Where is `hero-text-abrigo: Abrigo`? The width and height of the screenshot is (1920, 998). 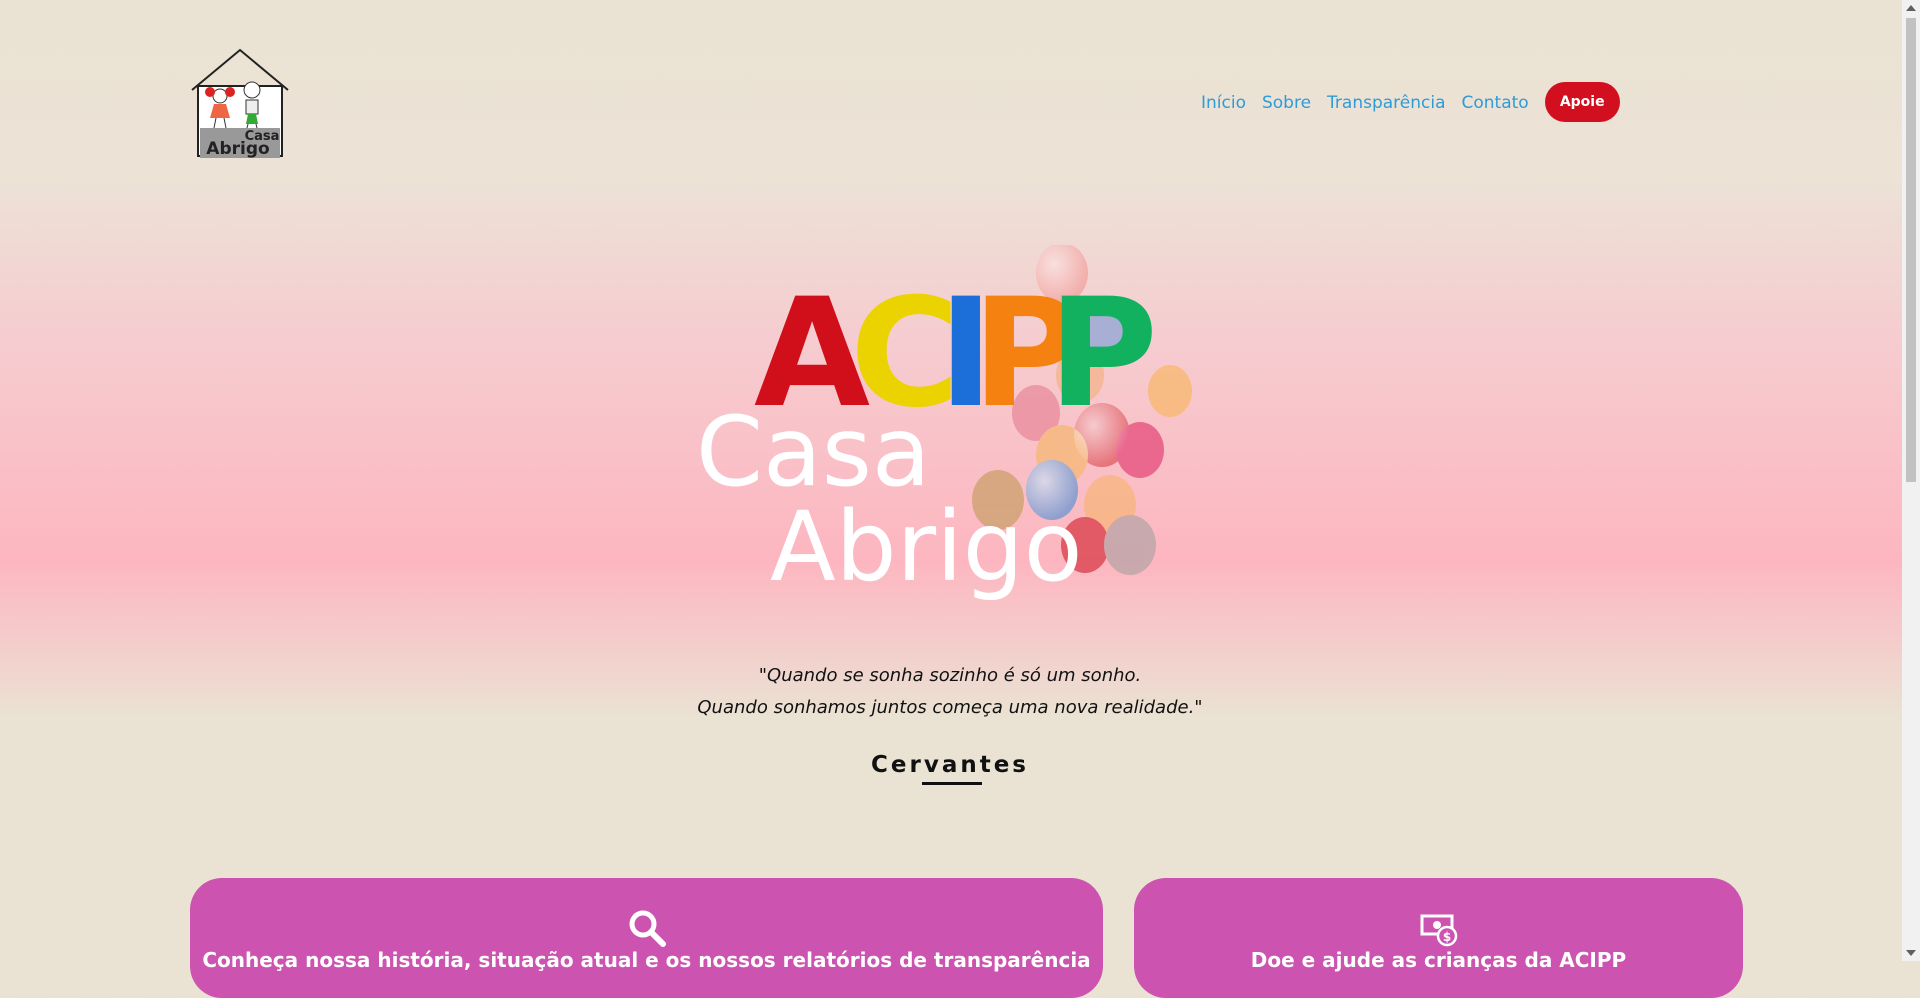 hero-text-abrigo: Abrigo is located at coordinates (926, 547).